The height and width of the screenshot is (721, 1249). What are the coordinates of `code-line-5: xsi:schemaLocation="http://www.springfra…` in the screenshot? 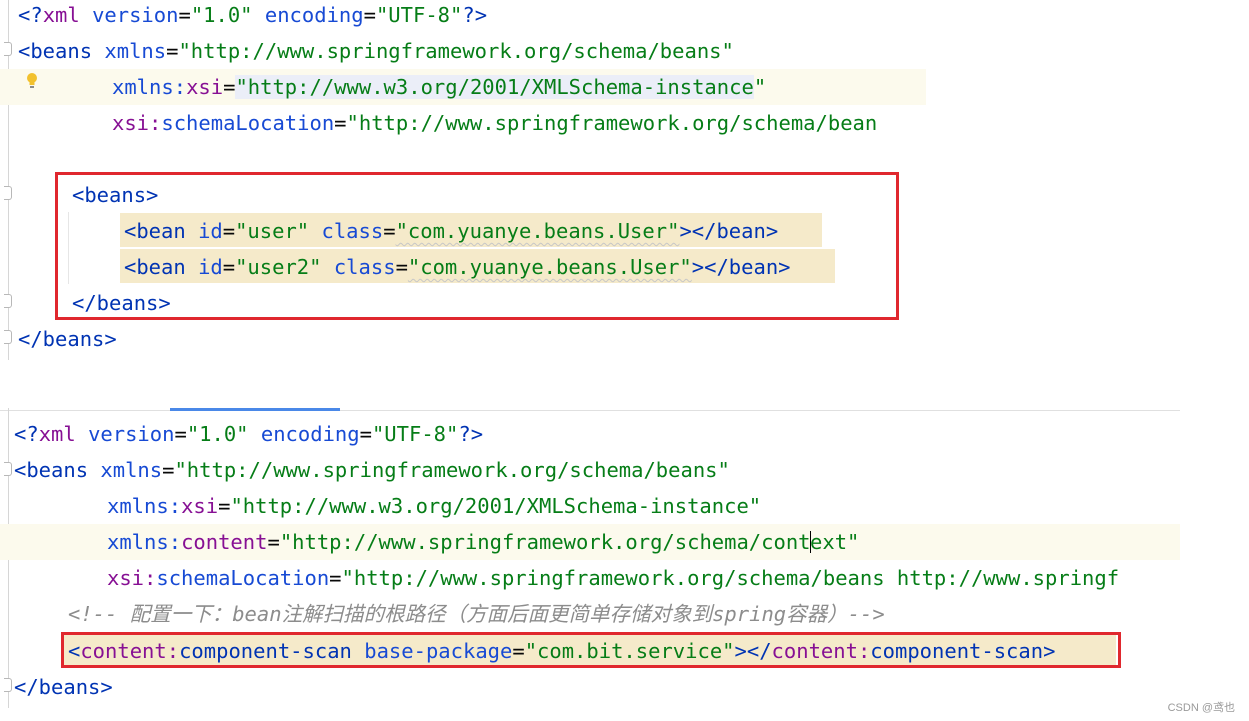 It's located at (613, 578).